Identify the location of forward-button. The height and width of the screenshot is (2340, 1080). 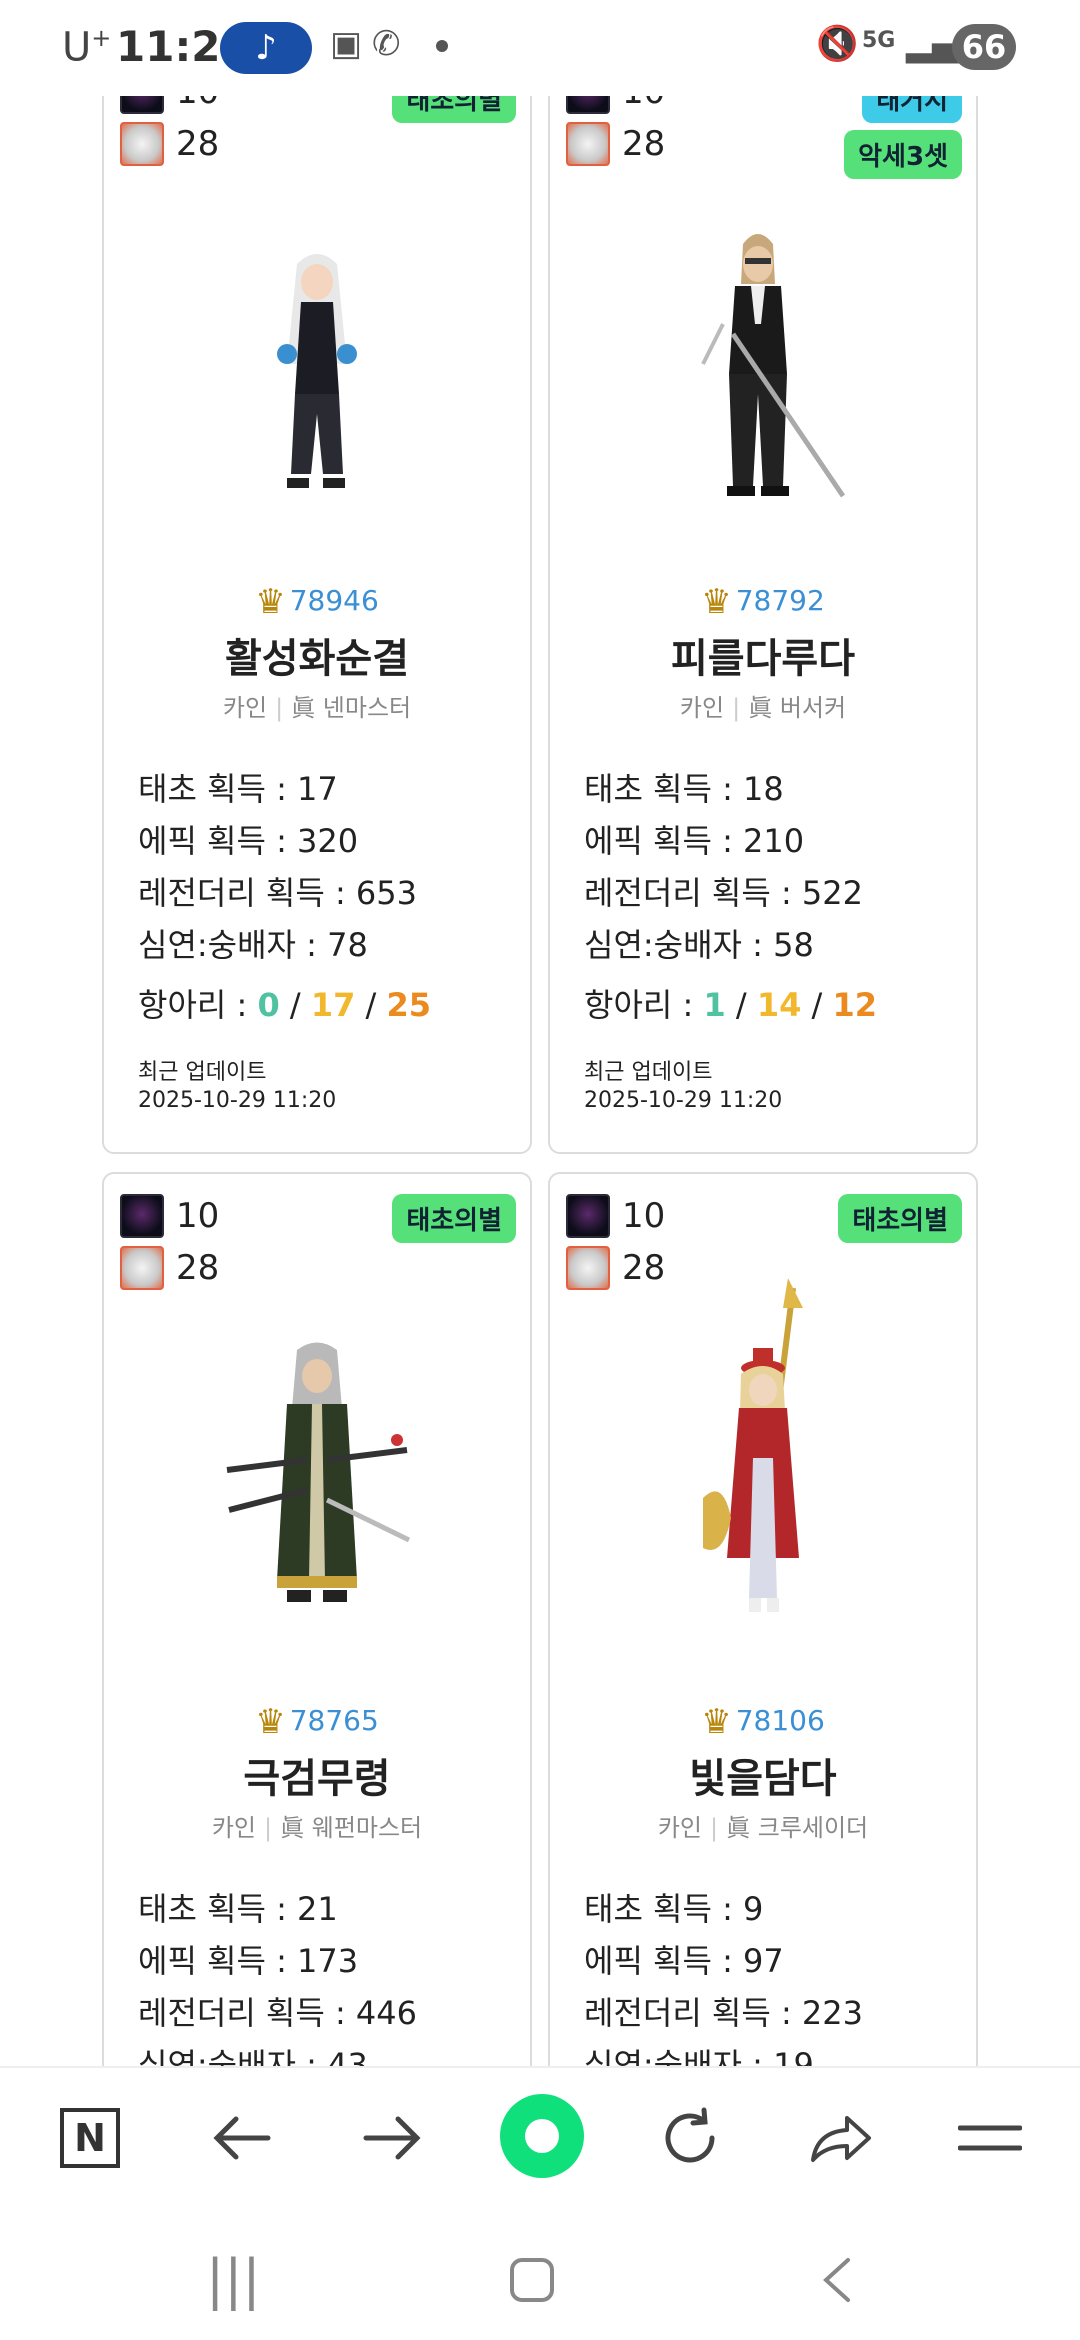
(392, 2138).